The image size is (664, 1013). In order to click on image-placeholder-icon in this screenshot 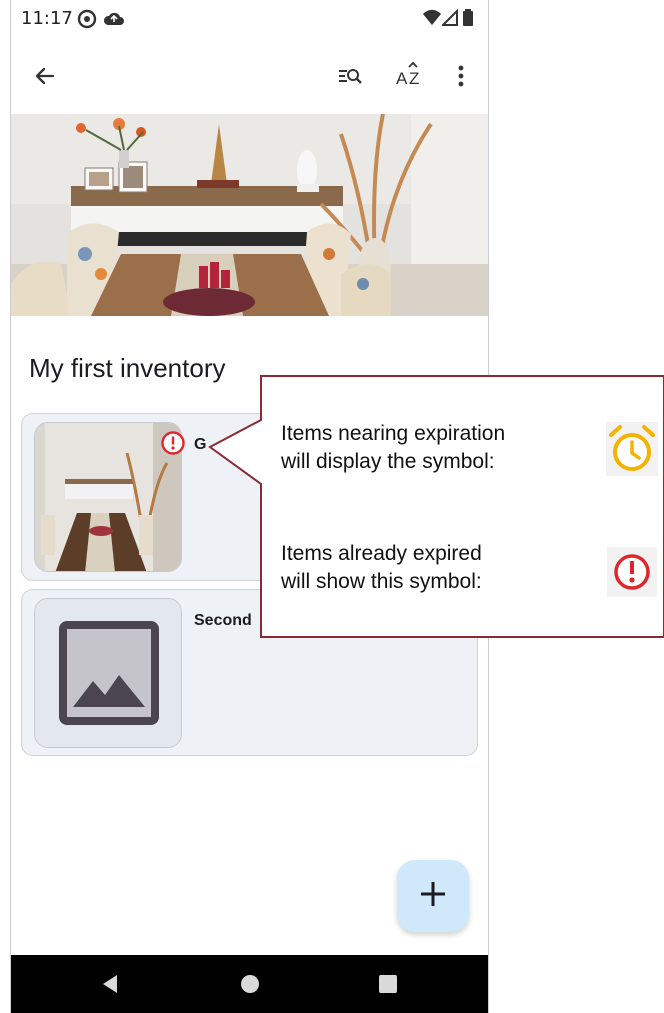, I will do `click(108, 673)`.